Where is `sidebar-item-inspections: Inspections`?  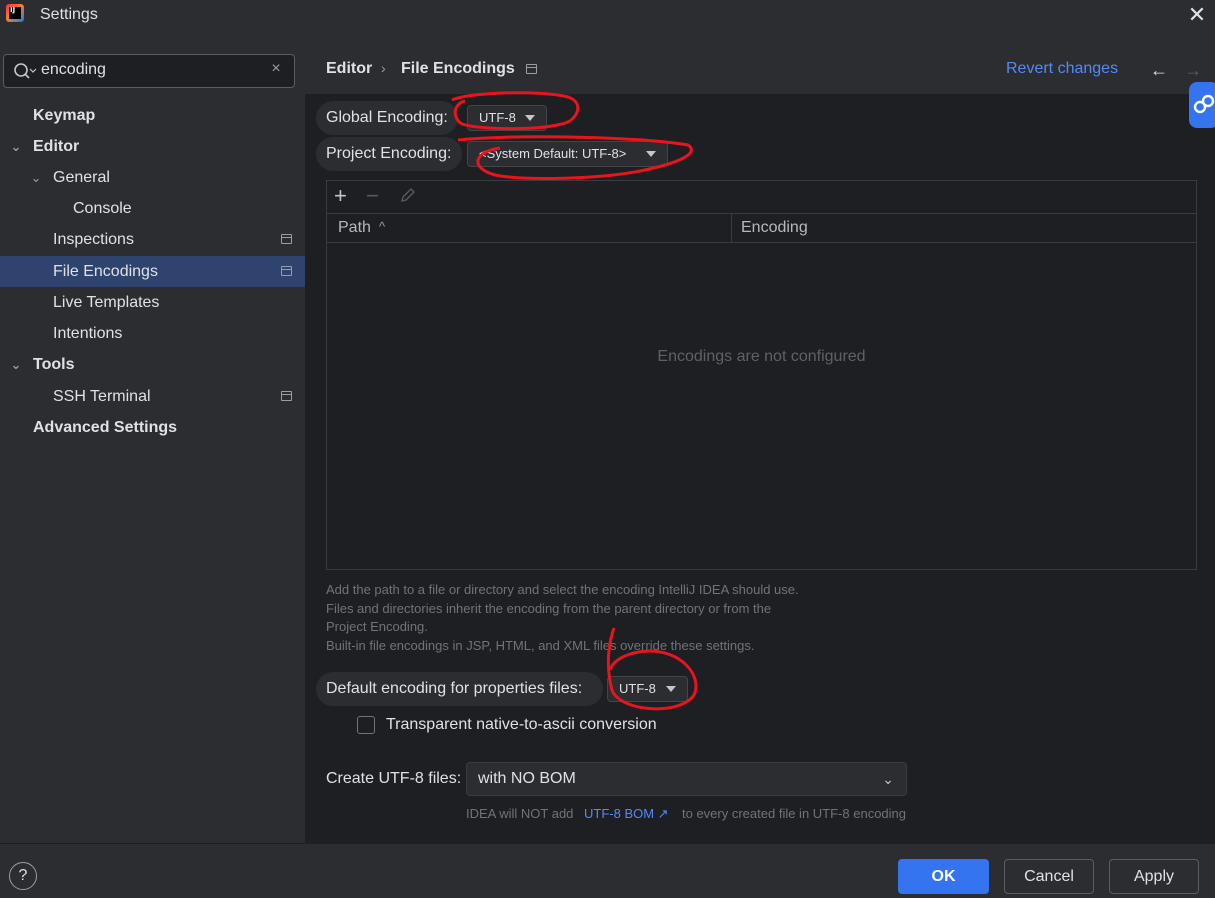 sidebar-item-inspections: Inspections is located at coordinates (152, 239).